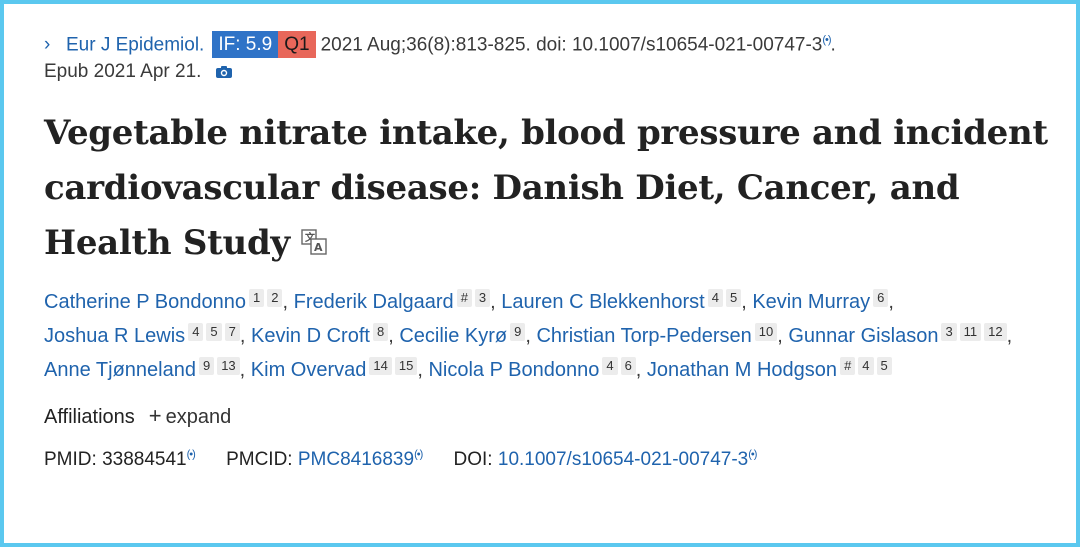 This screenshot has height=547, width=1080. I want to click on author-item: Gunnar Gislason 3 11 12,, so click(900, 334).